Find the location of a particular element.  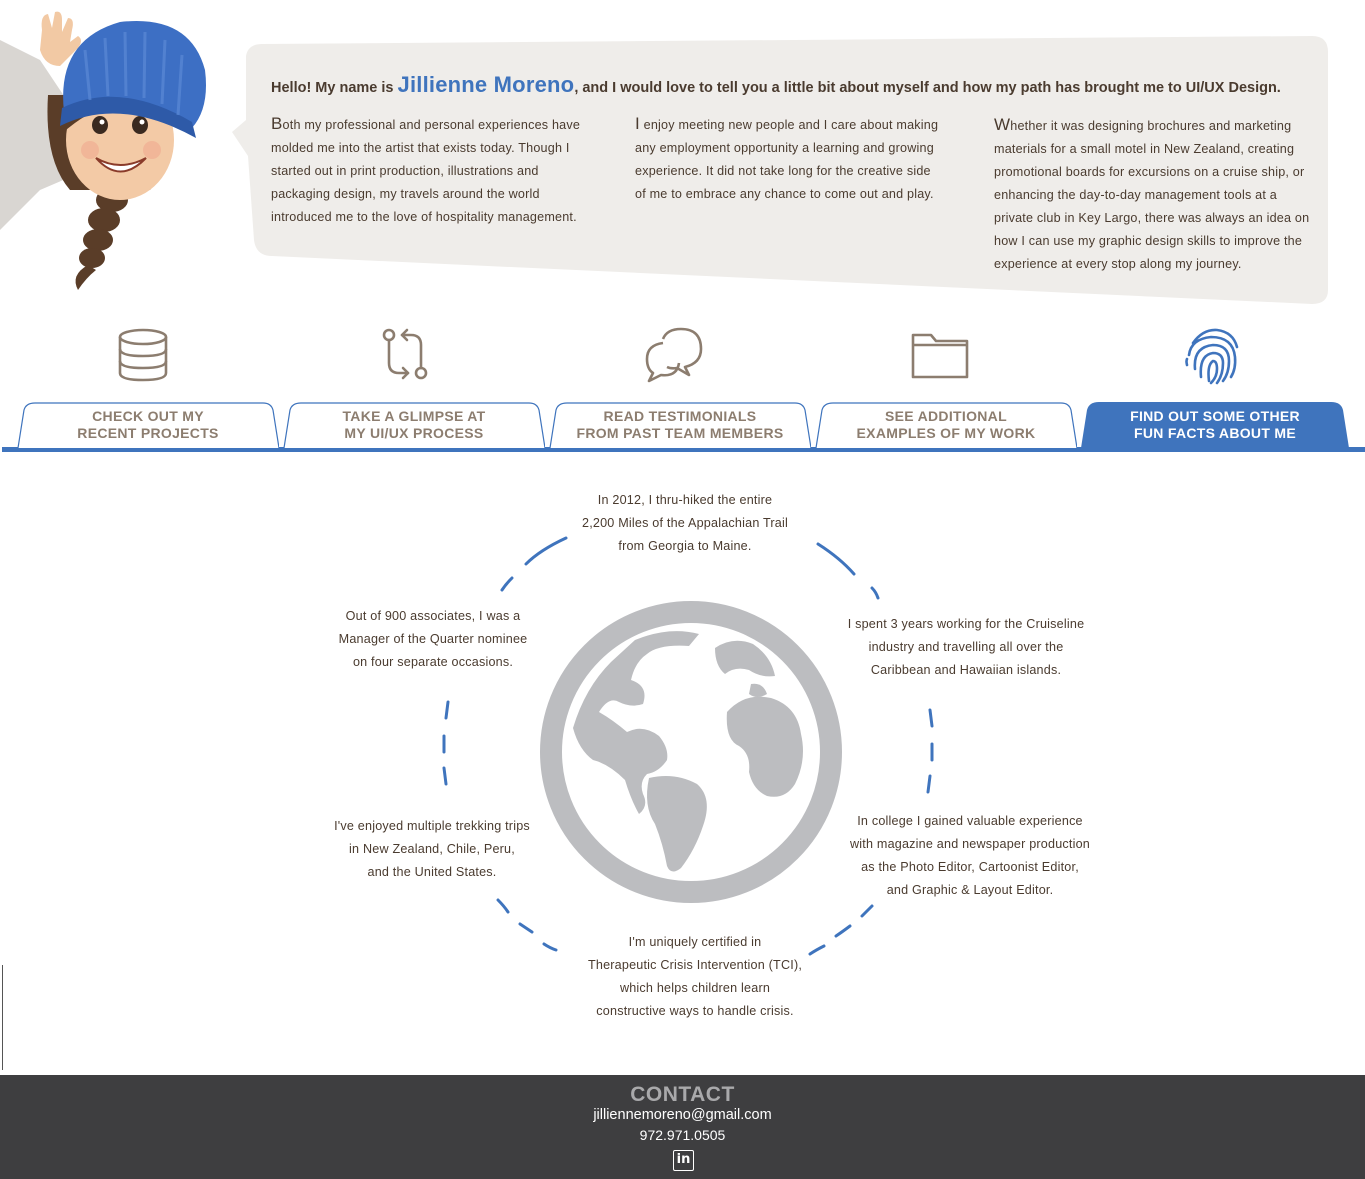

tab-label: FIND OUT SOME OTHER FUN FACTS ABOUT ME is located at coordinates (1215, 424).